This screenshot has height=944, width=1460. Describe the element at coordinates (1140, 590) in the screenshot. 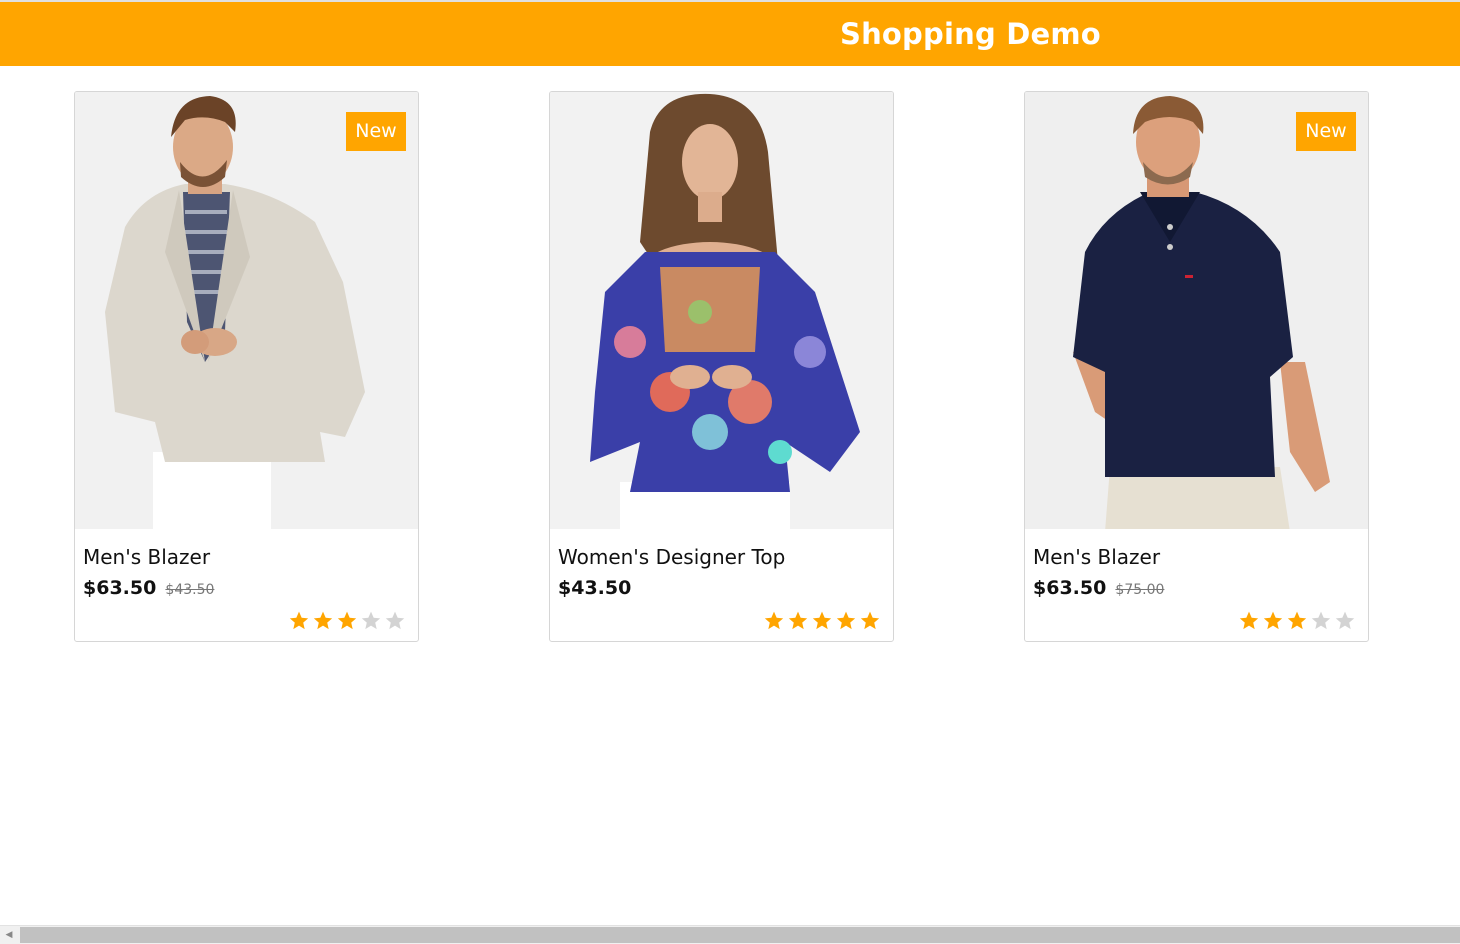

I see `product-old-price: $75.00` at that location.